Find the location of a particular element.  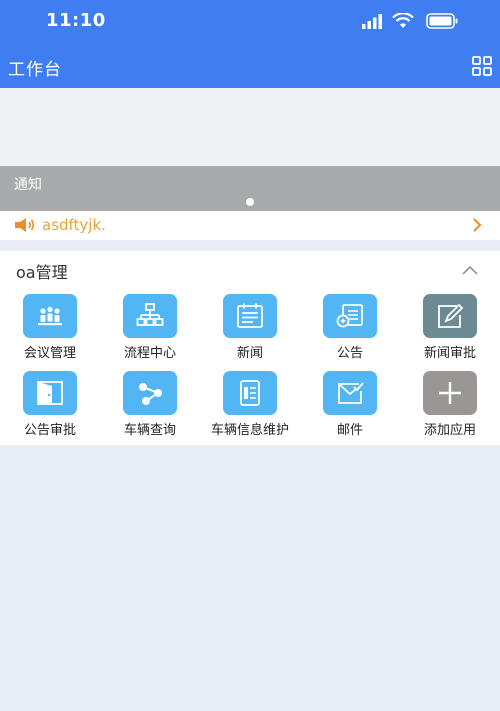

app-vehicle-query: 车辆查询 is located at coordinates (150, 409).